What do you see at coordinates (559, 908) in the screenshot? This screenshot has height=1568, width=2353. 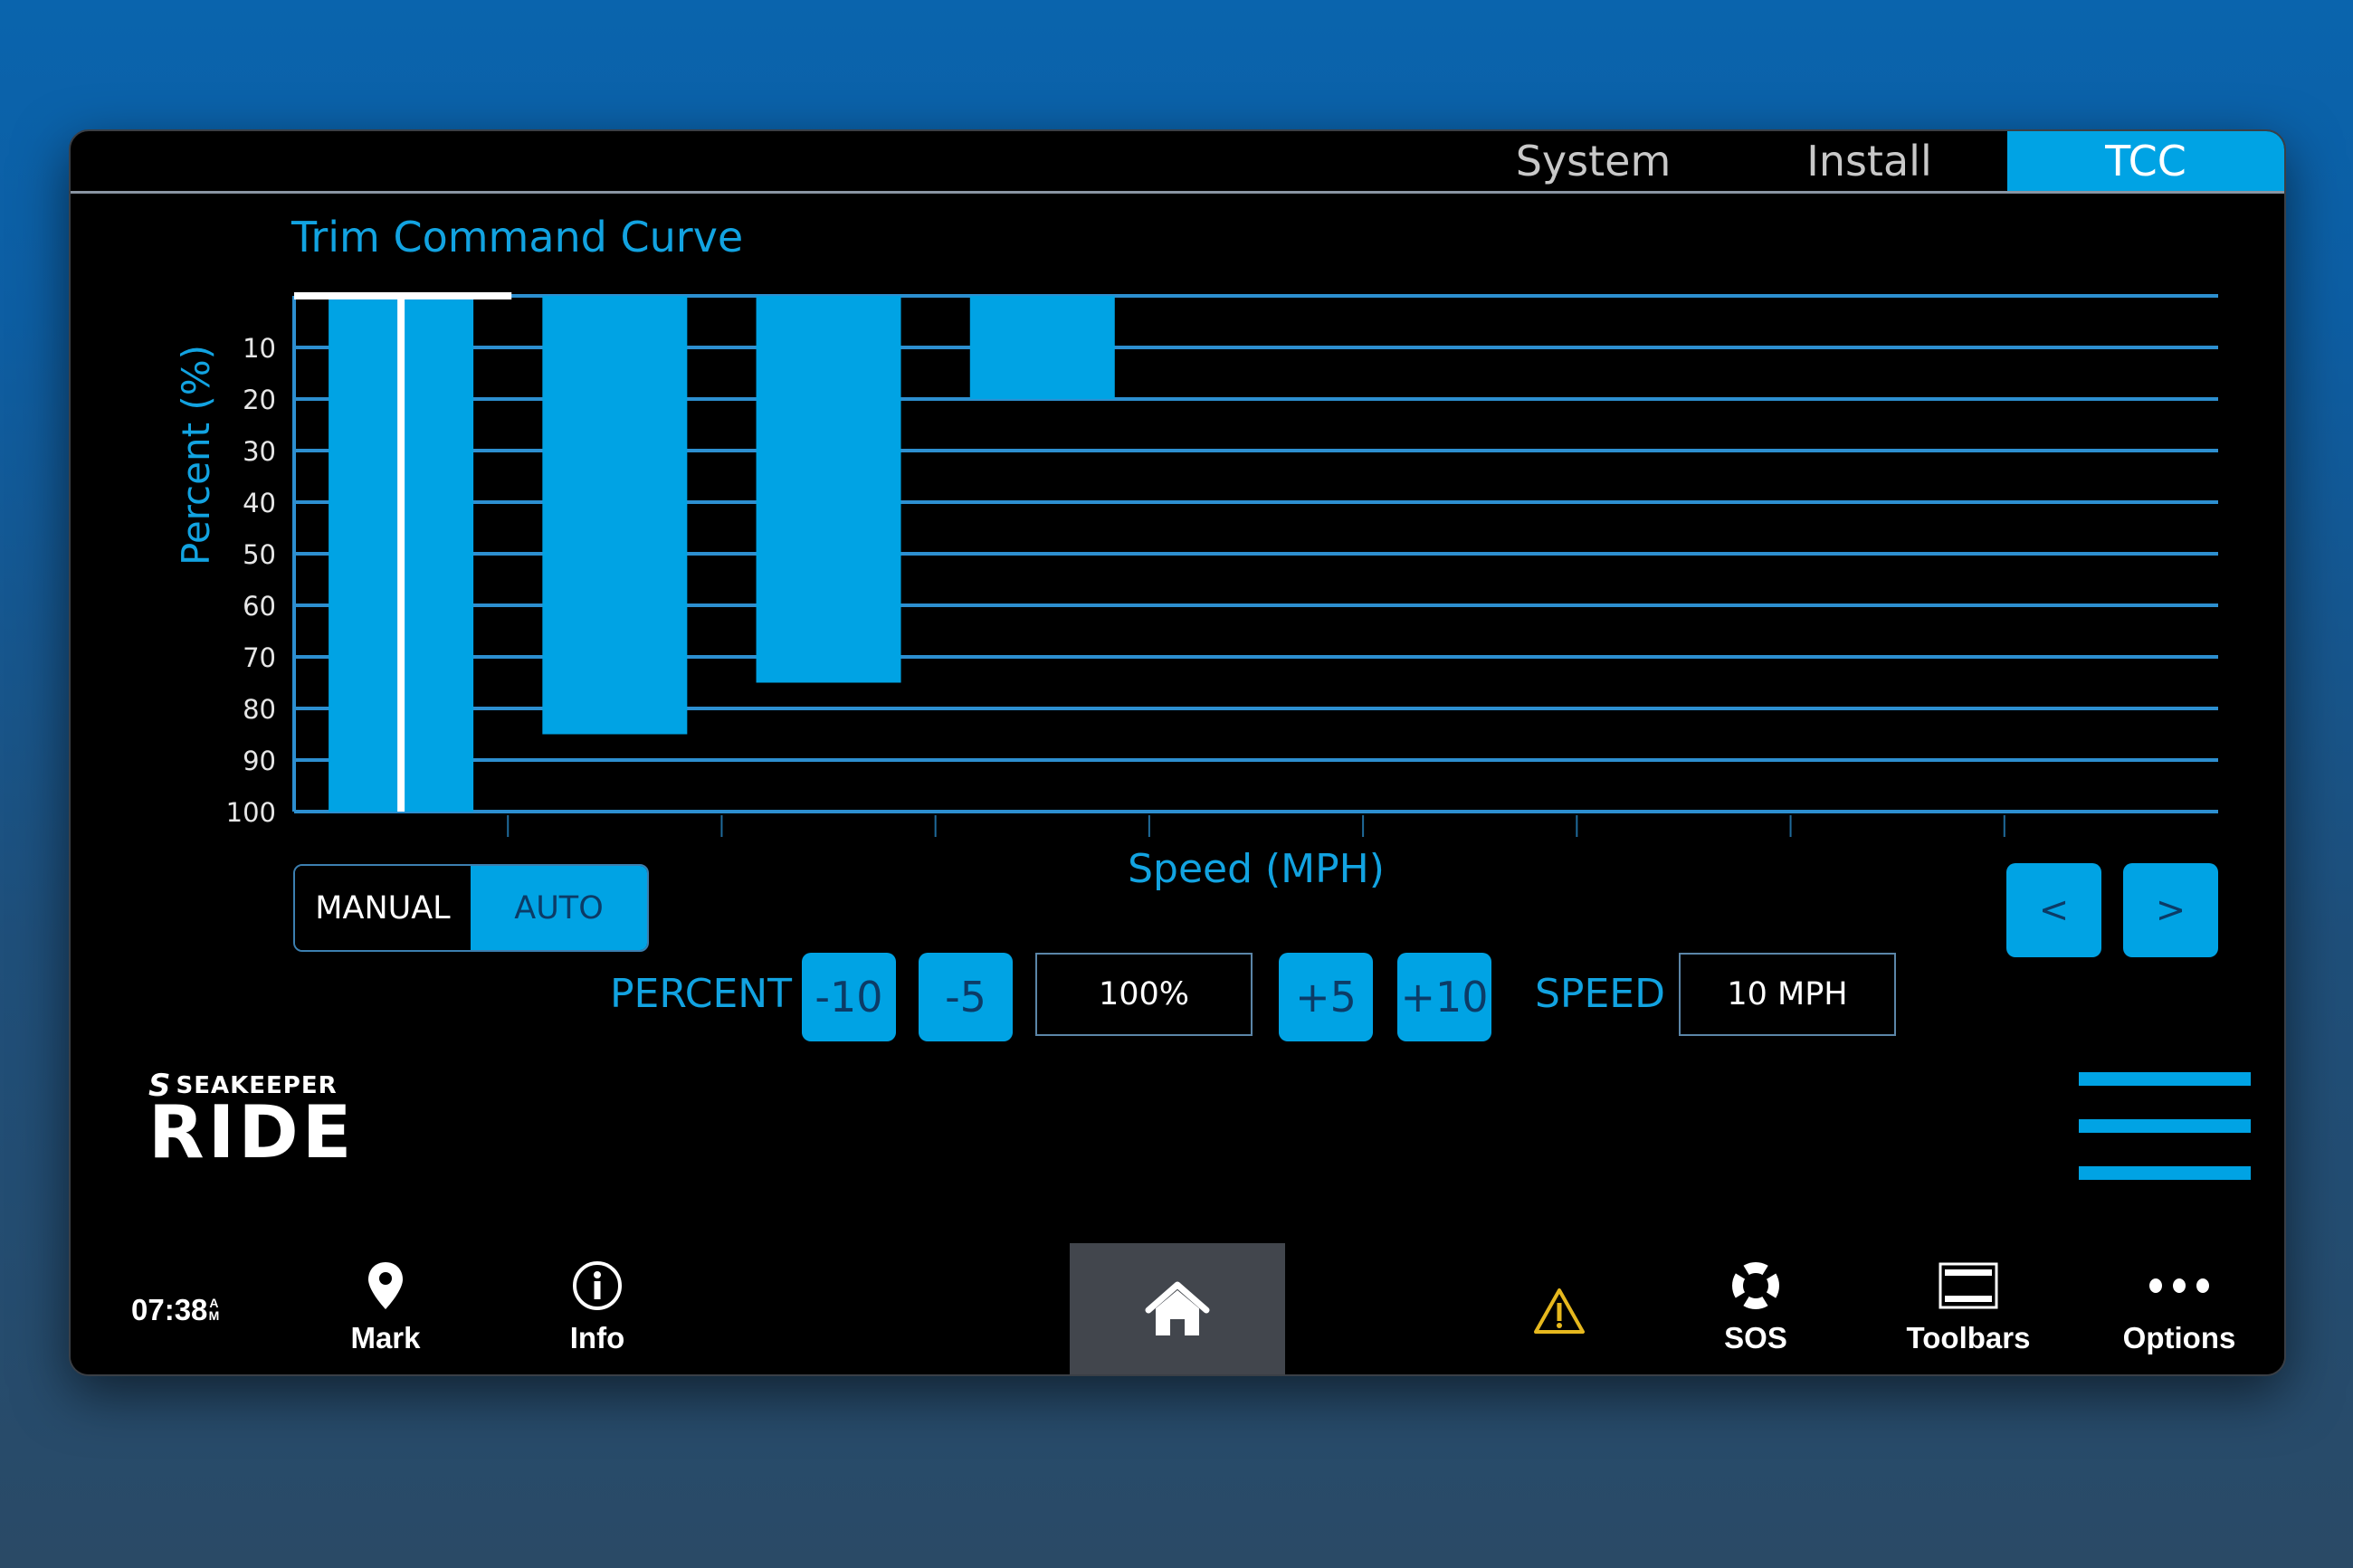 I see `mode-auto-button: AUTO` at bounding box center [559, 908].